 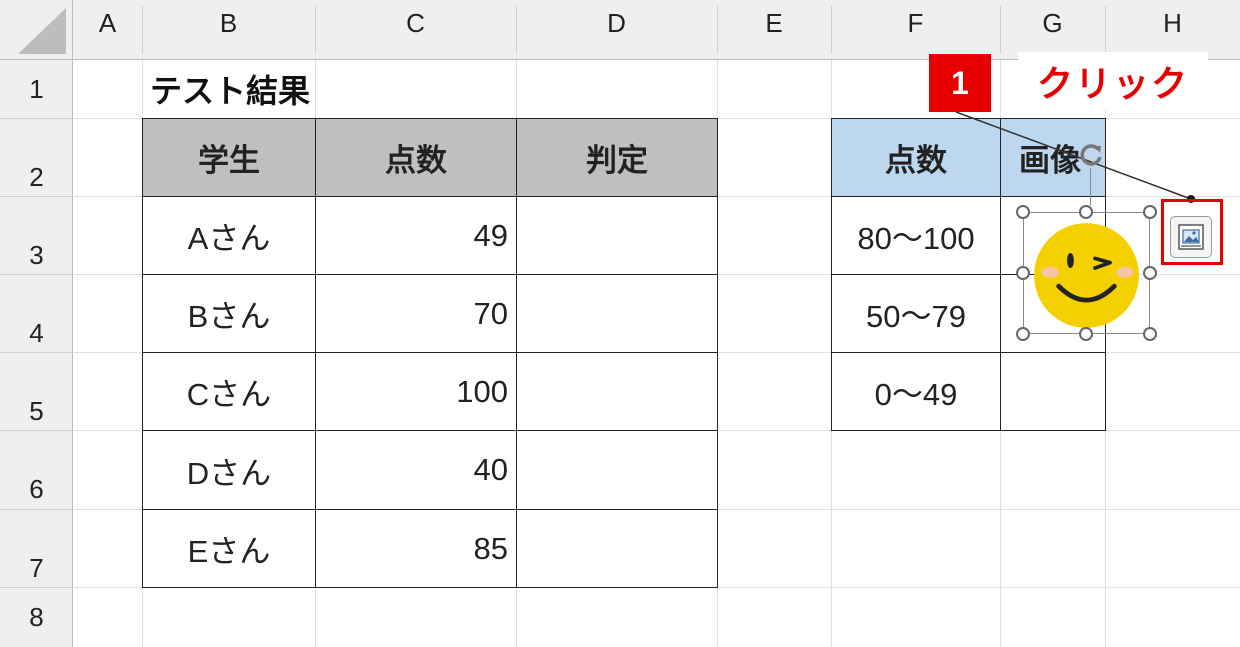 What do you see at coordinates (1113, 81) in the screenshot?
I see `click-instruction-label: クリック` at bounding box center [1113, 81].